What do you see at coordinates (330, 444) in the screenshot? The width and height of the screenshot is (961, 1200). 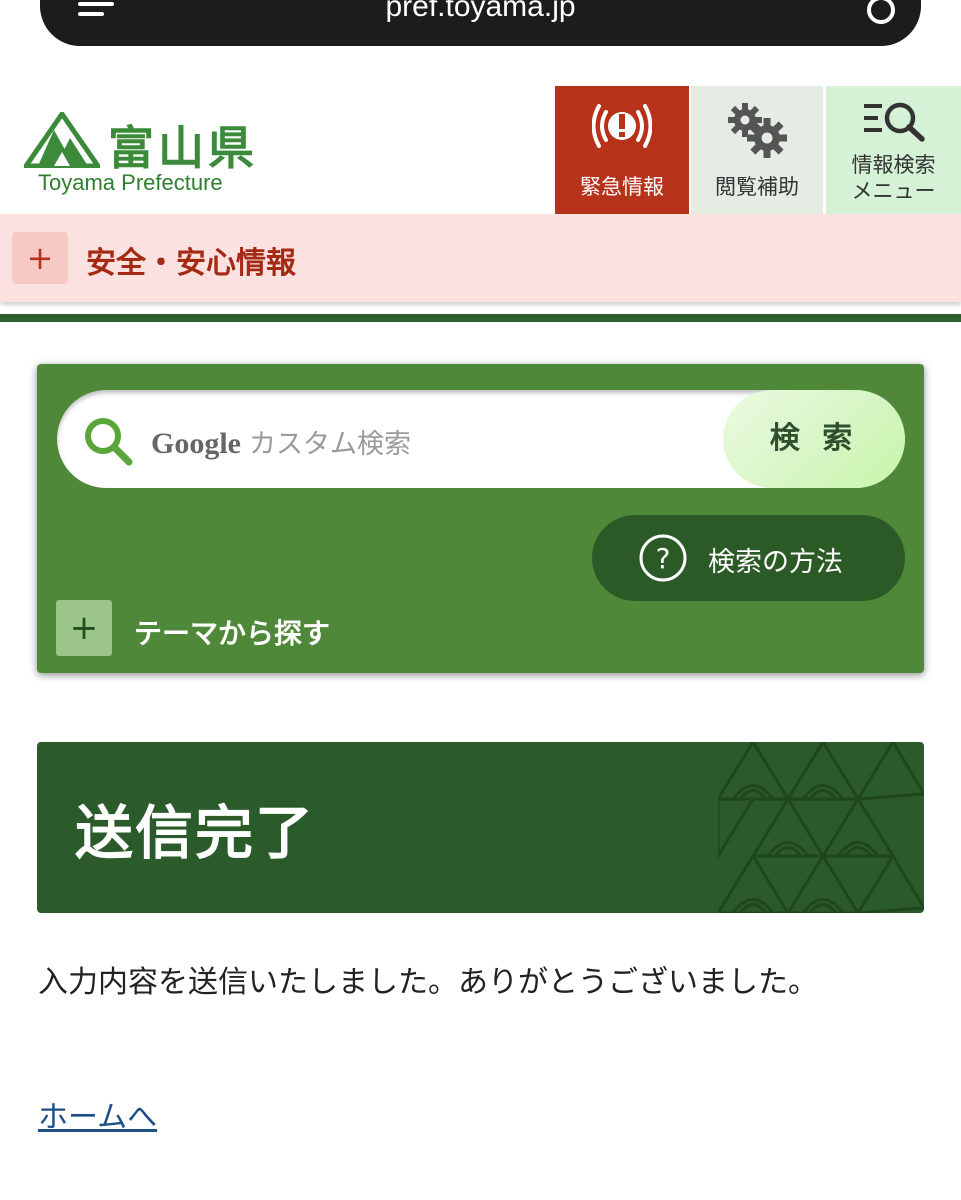 I see `search-placeholder-text: カスタム検索` at bounding box center [330, 444].